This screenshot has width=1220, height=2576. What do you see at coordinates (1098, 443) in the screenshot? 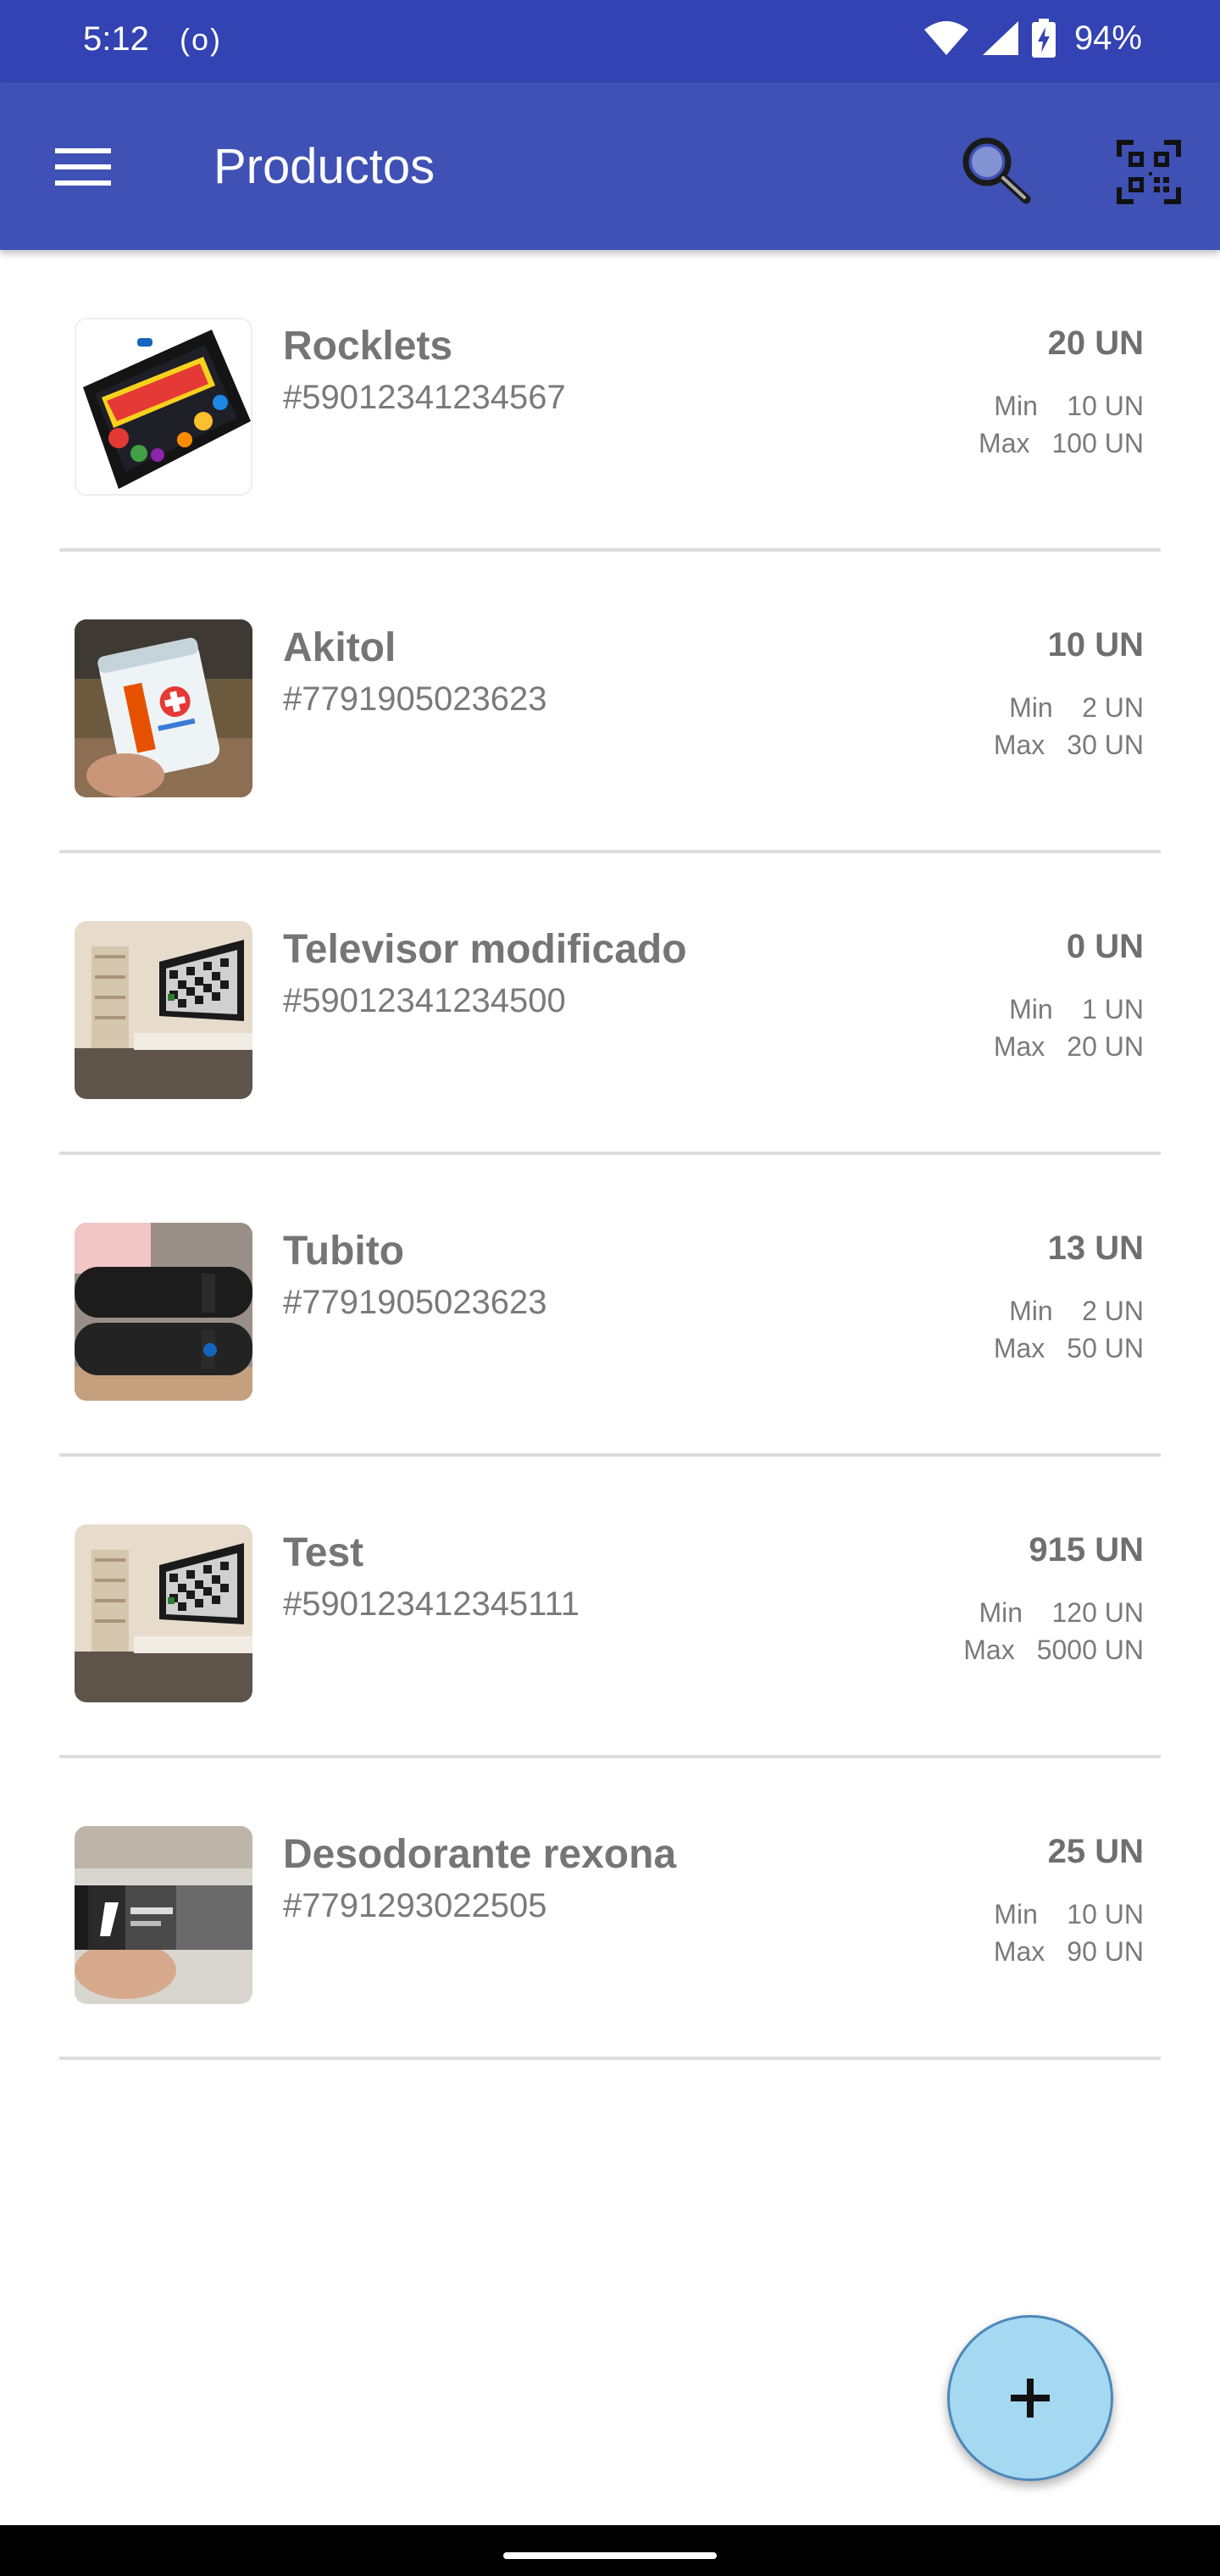
I see `max-value: 100 UN` at bounding box center [1098, 443].